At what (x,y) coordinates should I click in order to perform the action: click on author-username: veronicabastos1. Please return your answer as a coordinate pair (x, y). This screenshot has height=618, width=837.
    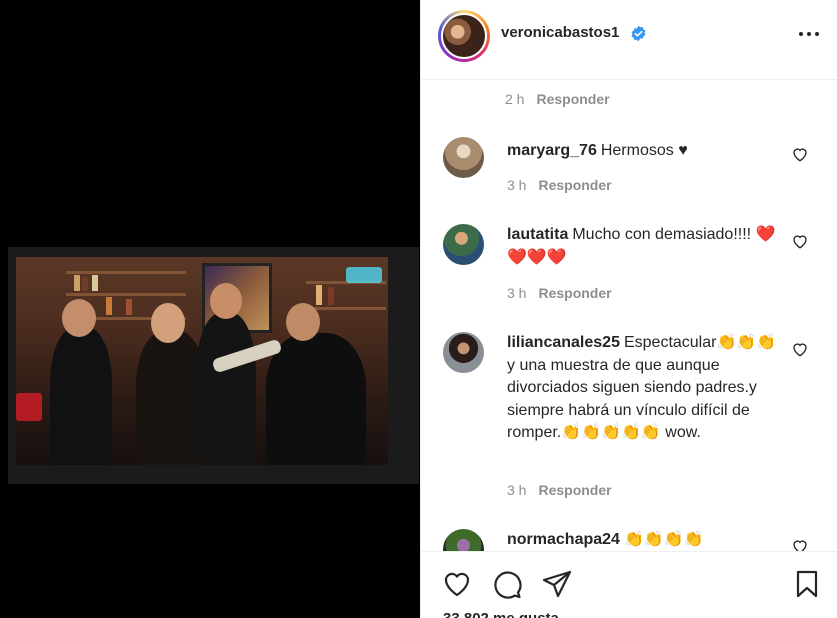
    Looking at the image, I should click on (560, 32).